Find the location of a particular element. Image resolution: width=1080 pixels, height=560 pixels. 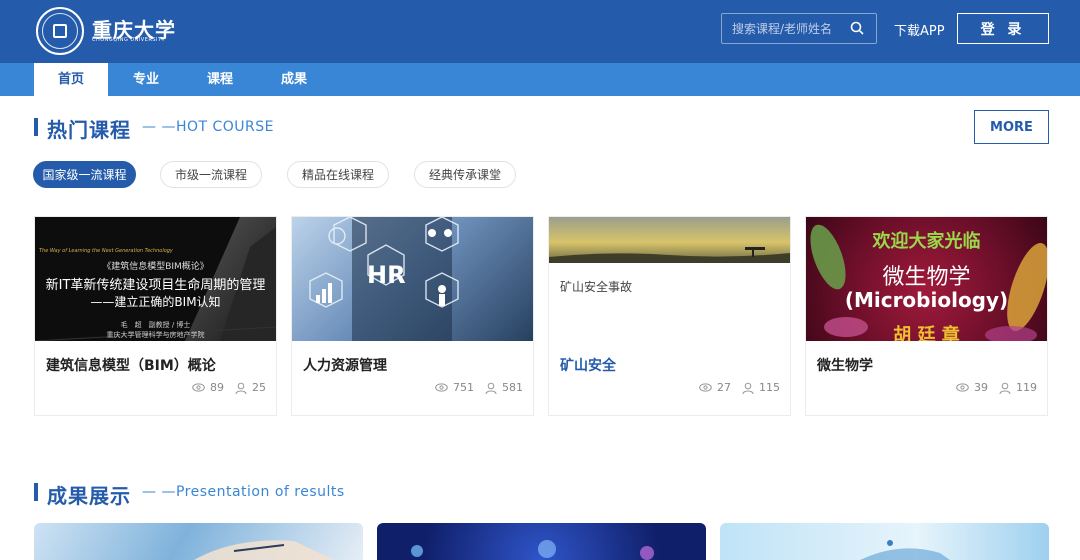

nav-course: 课程 is located at coordinates (220, 79).